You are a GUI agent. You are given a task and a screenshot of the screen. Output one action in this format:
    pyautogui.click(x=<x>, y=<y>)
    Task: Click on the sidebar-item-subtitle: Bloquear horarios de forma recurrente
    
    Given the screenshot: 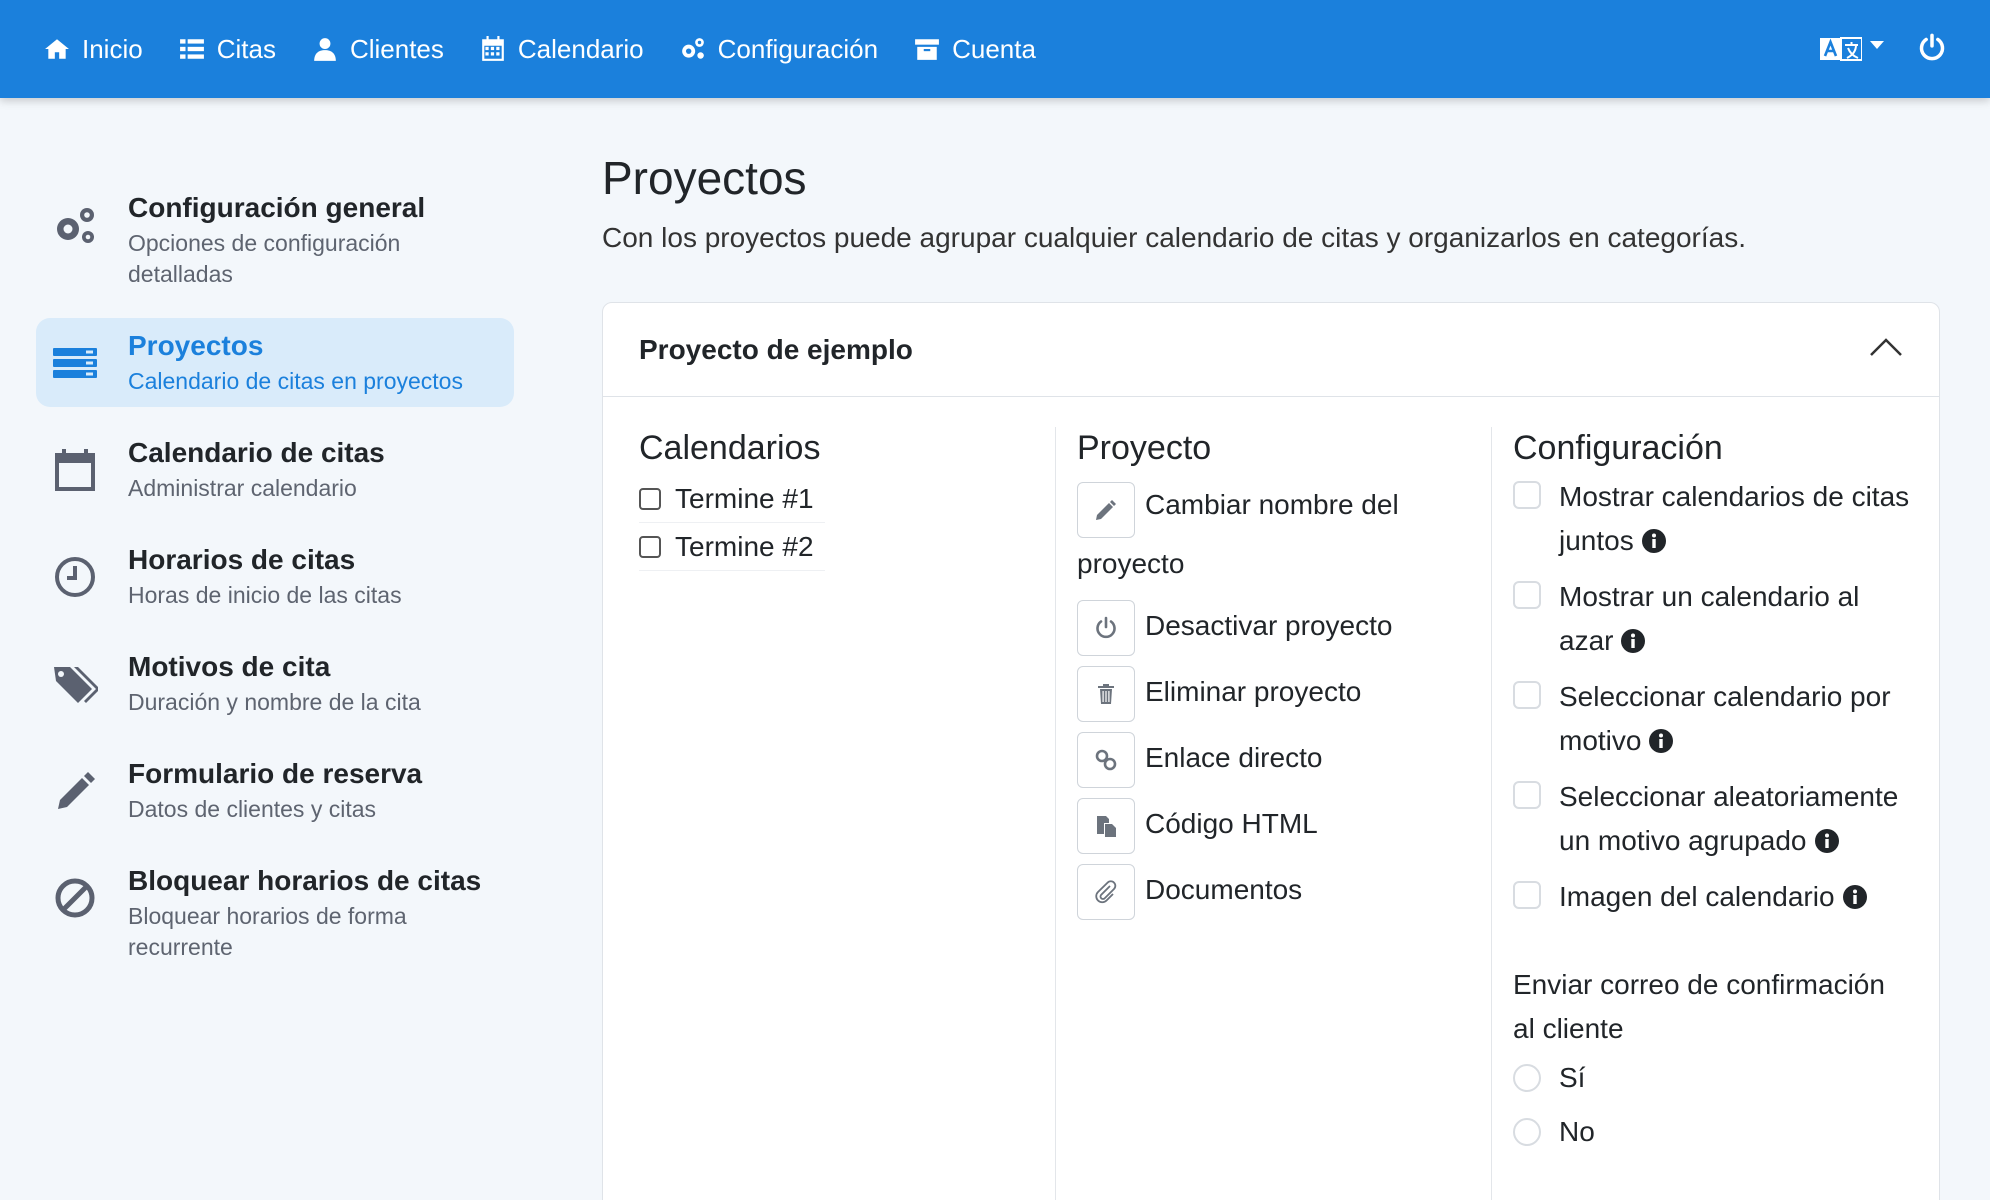 What is the action you would take?
    pyautogui.click(x=267, y=931)
    